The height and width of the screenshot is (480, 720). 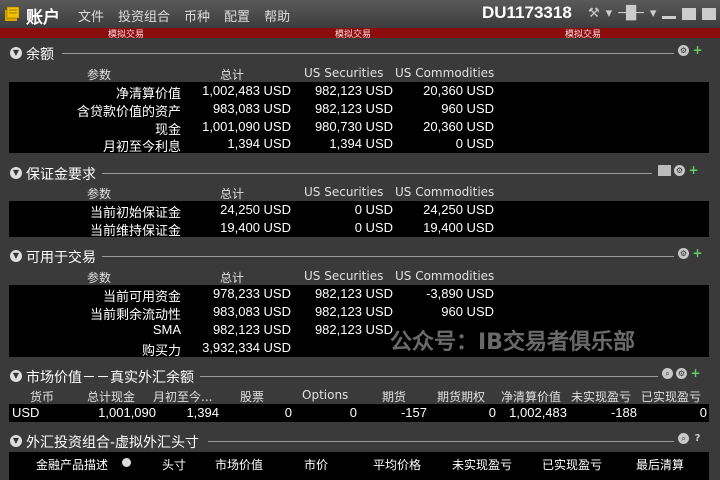 I want to click on row-label: 当前剩余流动性, so click(x=135, y=315).